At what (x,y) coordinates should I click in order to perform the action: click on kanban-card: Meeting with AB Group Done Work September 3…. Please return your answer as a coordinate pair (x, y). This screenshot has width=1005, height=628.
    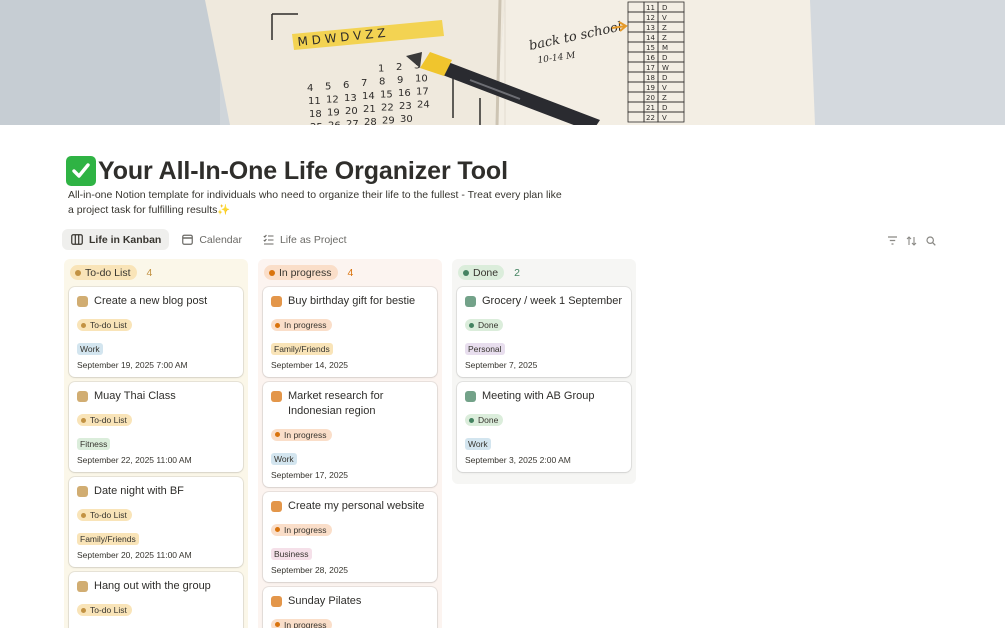
    Looking at the image, I should click on (544, 427).